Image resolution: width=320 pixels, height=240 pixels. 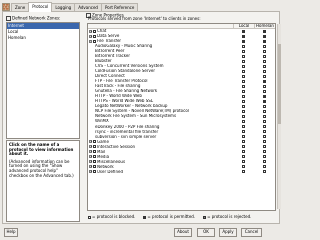 What do you see at coordinates (264, 26) in the screenshot?
I see `tree-header-homelan: Homelan` at bounding box center [264, 26].